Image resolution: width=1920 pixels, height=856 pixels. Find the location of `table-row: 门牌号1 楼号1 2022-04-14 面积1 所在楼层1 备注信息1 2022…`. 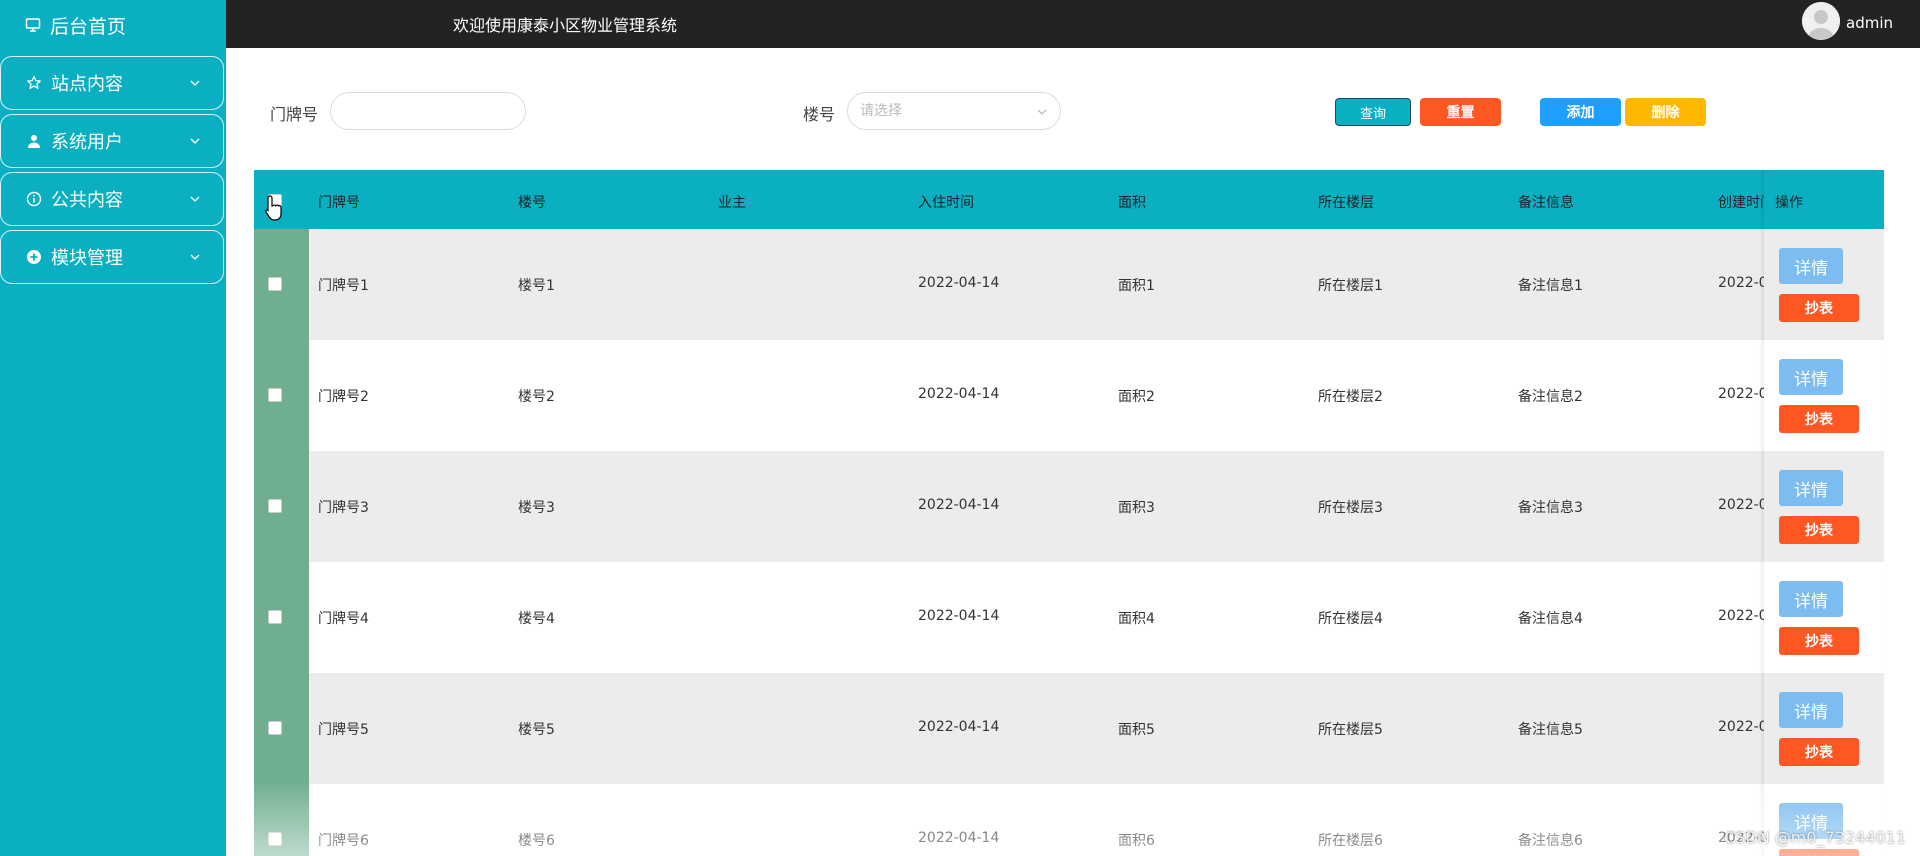

table-row: 门牌号1 楼号1 2022-04-14 面积1 所在楼层1 备注信息1 2022… is located at coordinates (1069, 284).